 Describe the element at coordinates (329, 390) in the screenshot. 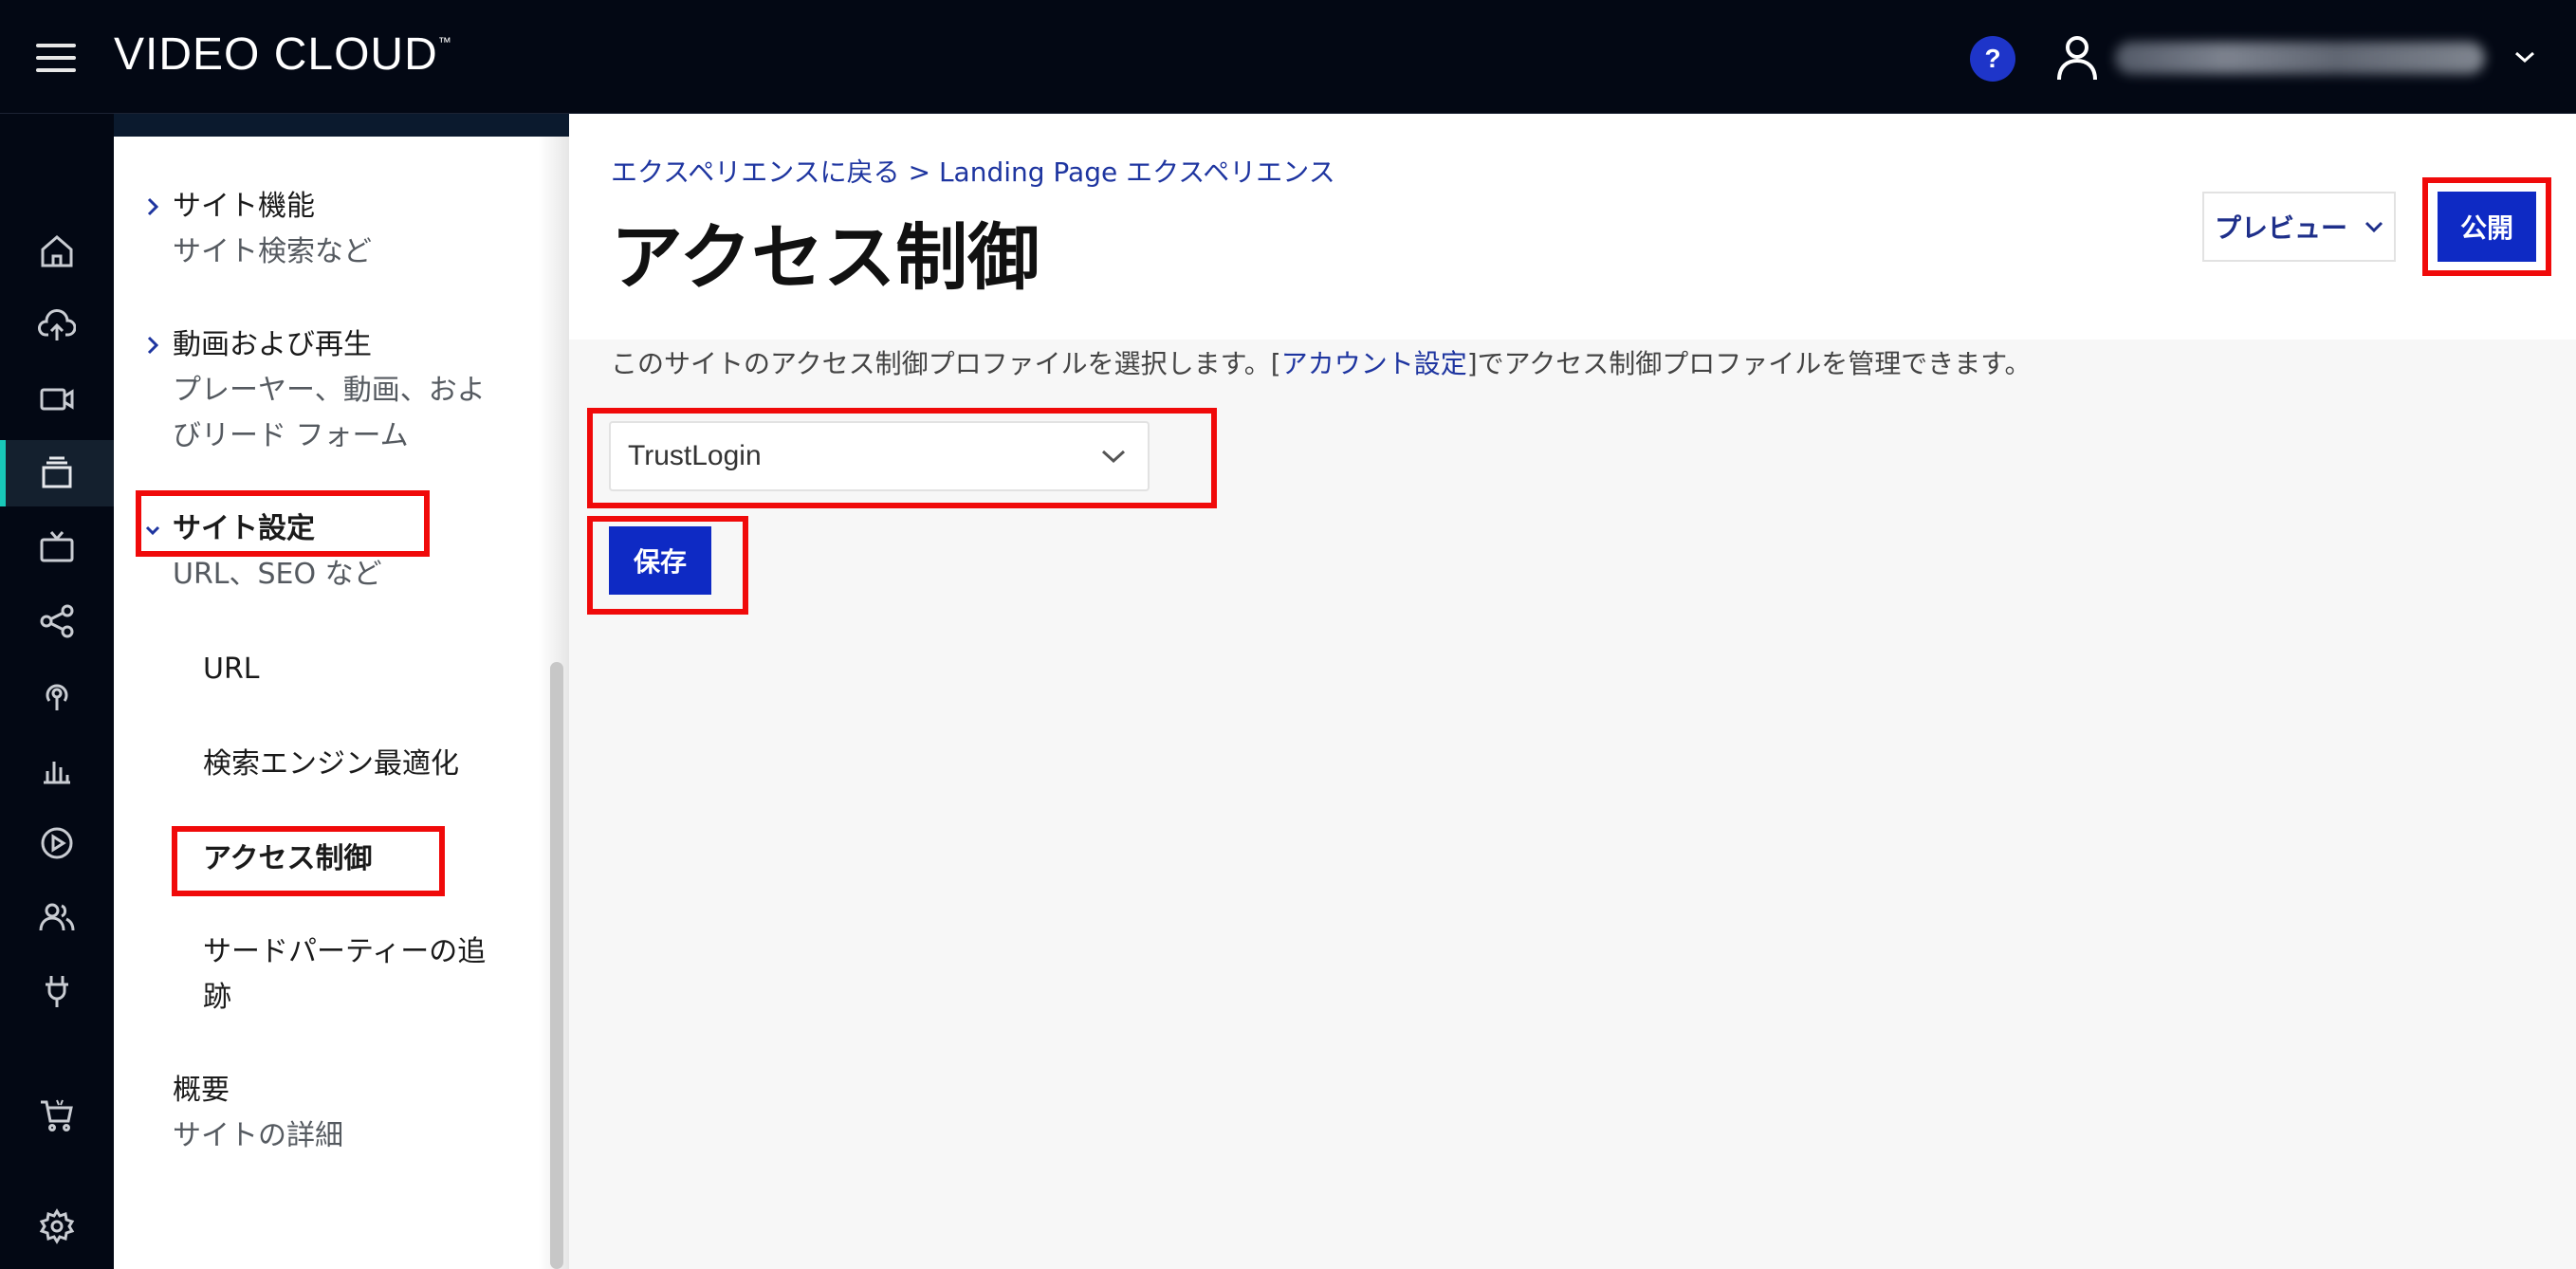

I see `nav-video-playback-subtitle-1: プレーヤー、動画、およ` at that location.